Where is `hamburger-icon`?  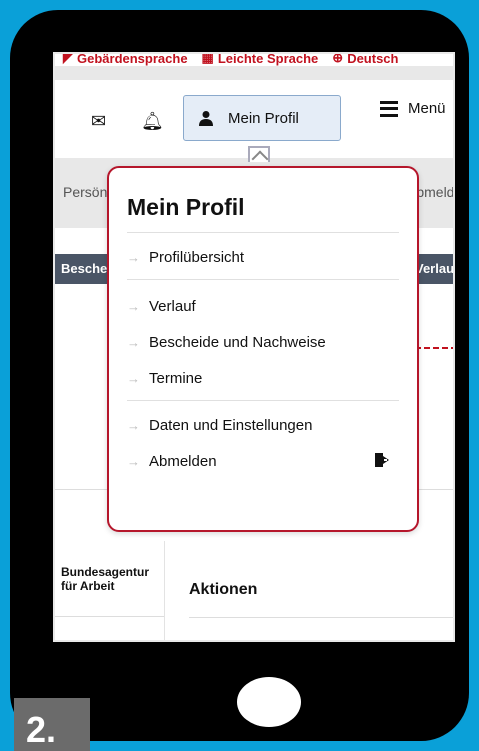
hamburger-icon is located at coordinates (389, 108).